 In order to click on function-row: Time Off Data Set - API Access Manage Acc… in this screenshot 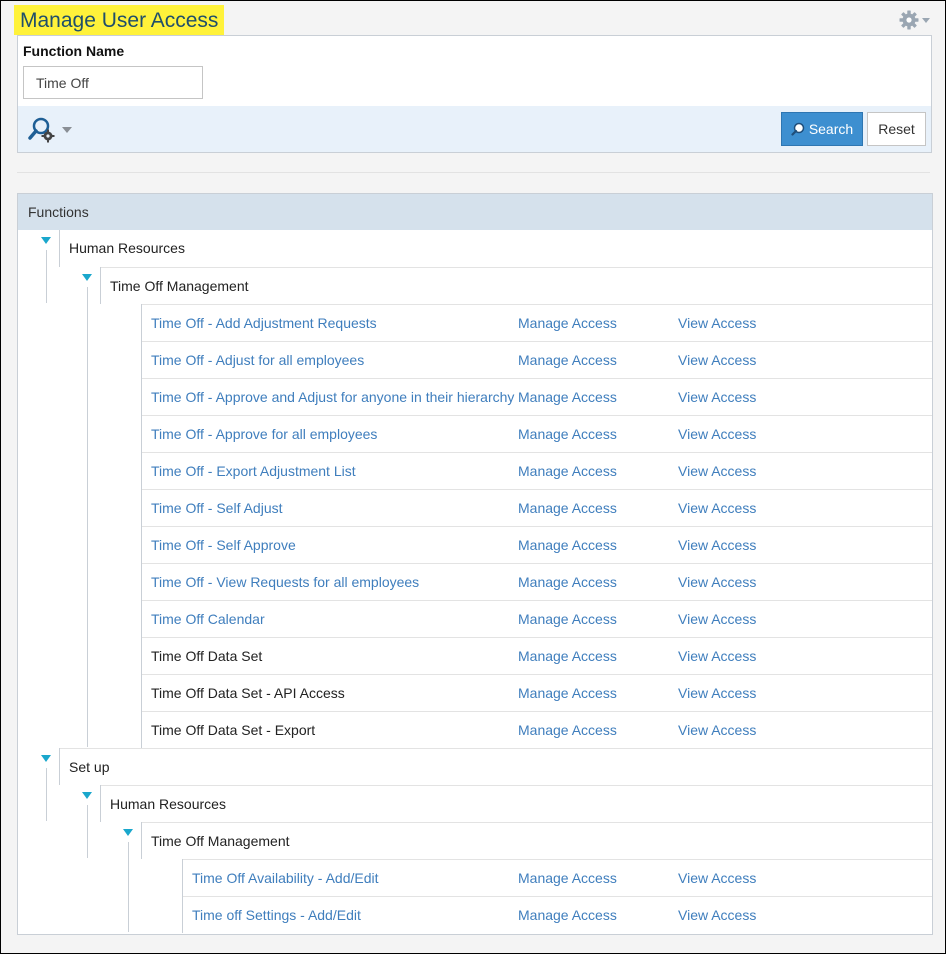, I will do `click(536, 692)`.